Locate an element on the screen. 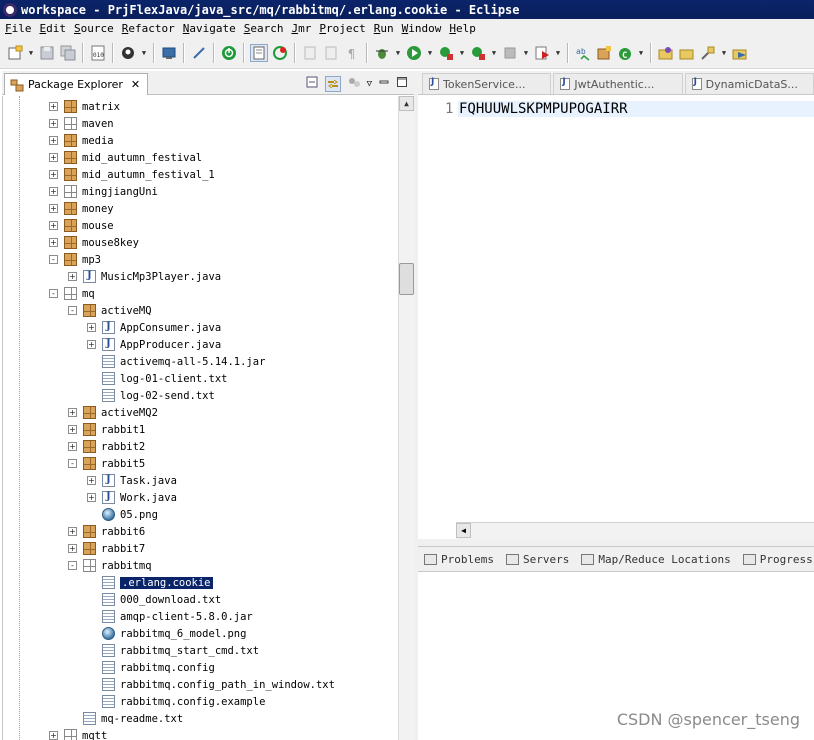 The image size is (814, 740). debug-icon is located at coordinates (382, 53).